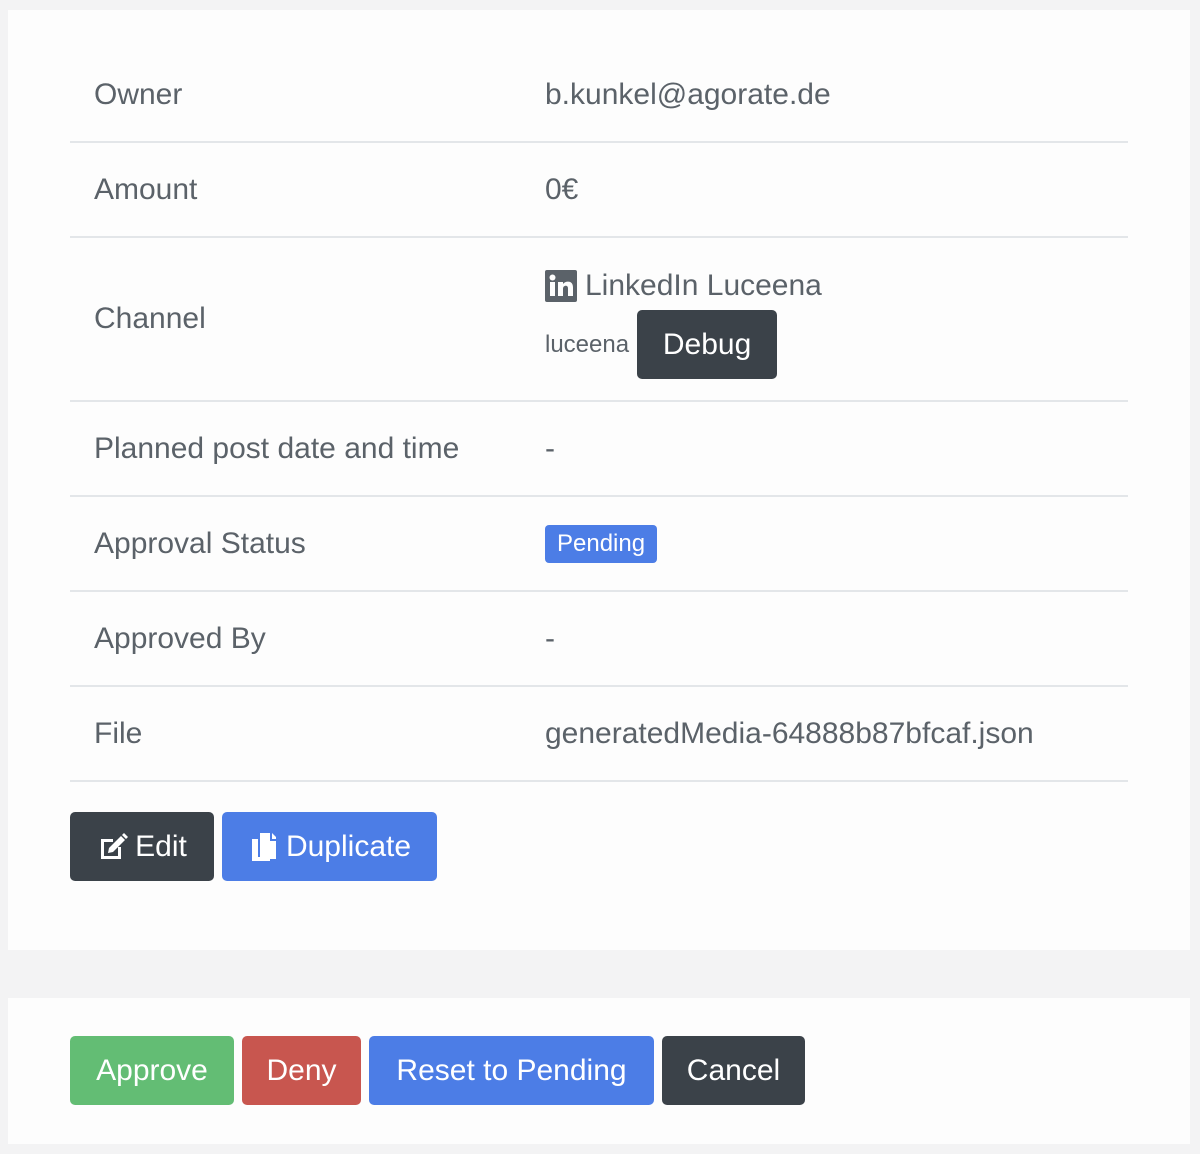 The image size is (1200, 1154). Describe the element at coordinates (277, 448) in the screenshot. I see `planned-post-label: Planned post date and time` at that location.